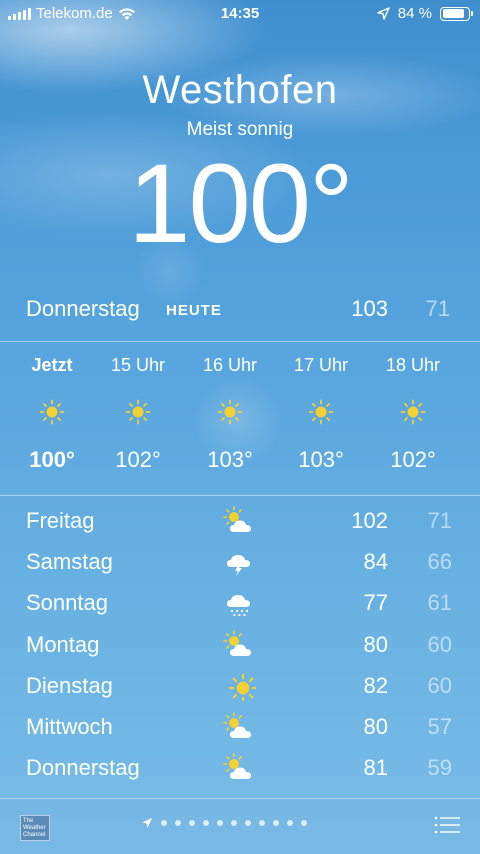 Image resolution: width=480 pixels, height=854 pixels. What do you see at coordinates (439, 520) in the screenshot?
I see `day-low: 71` at bounding box center [439, 520].